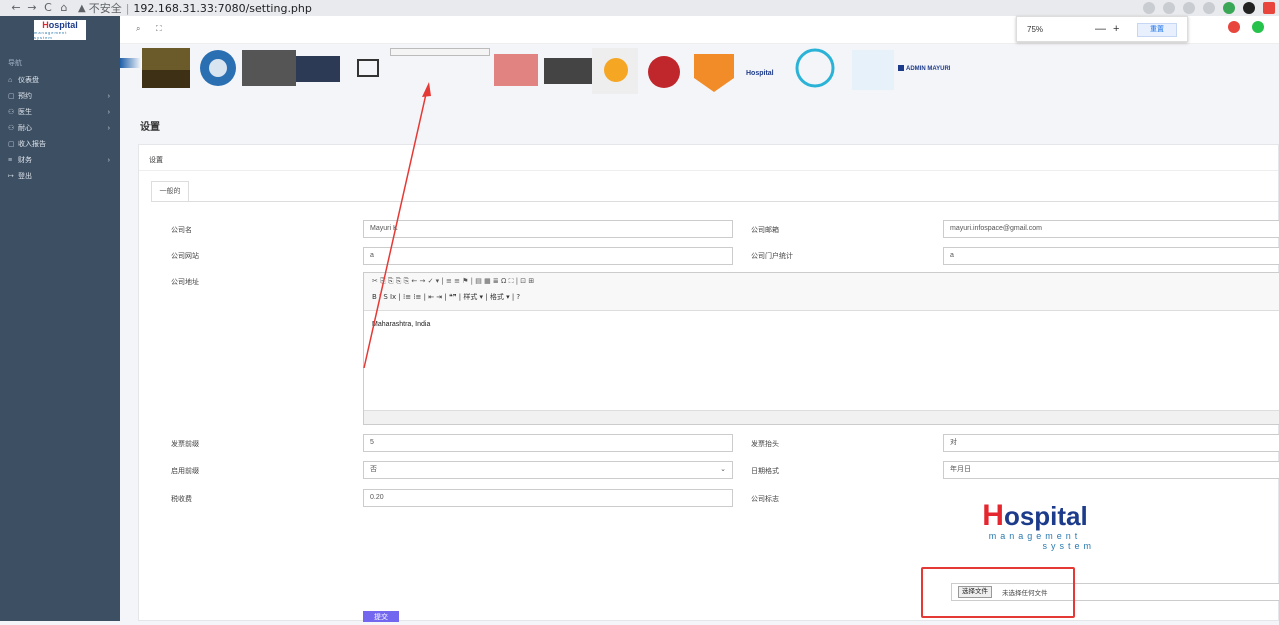 The image size is (1279, 625). What do you see at coordinates (714, 73) in the screenshot?
I see `shield-icon` at bounding box center [714, 73].